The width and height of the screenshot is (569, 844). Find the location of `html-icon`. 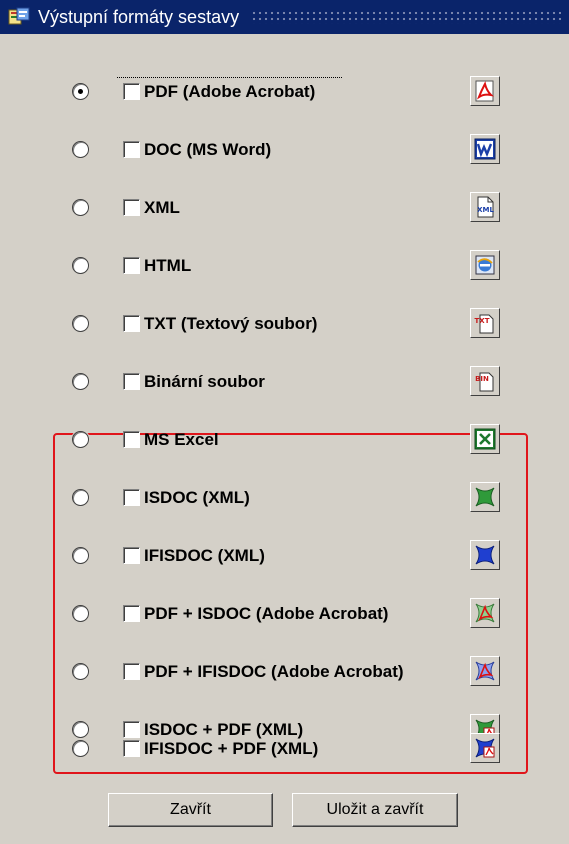

html-icon is located at coordinates (485, 265).